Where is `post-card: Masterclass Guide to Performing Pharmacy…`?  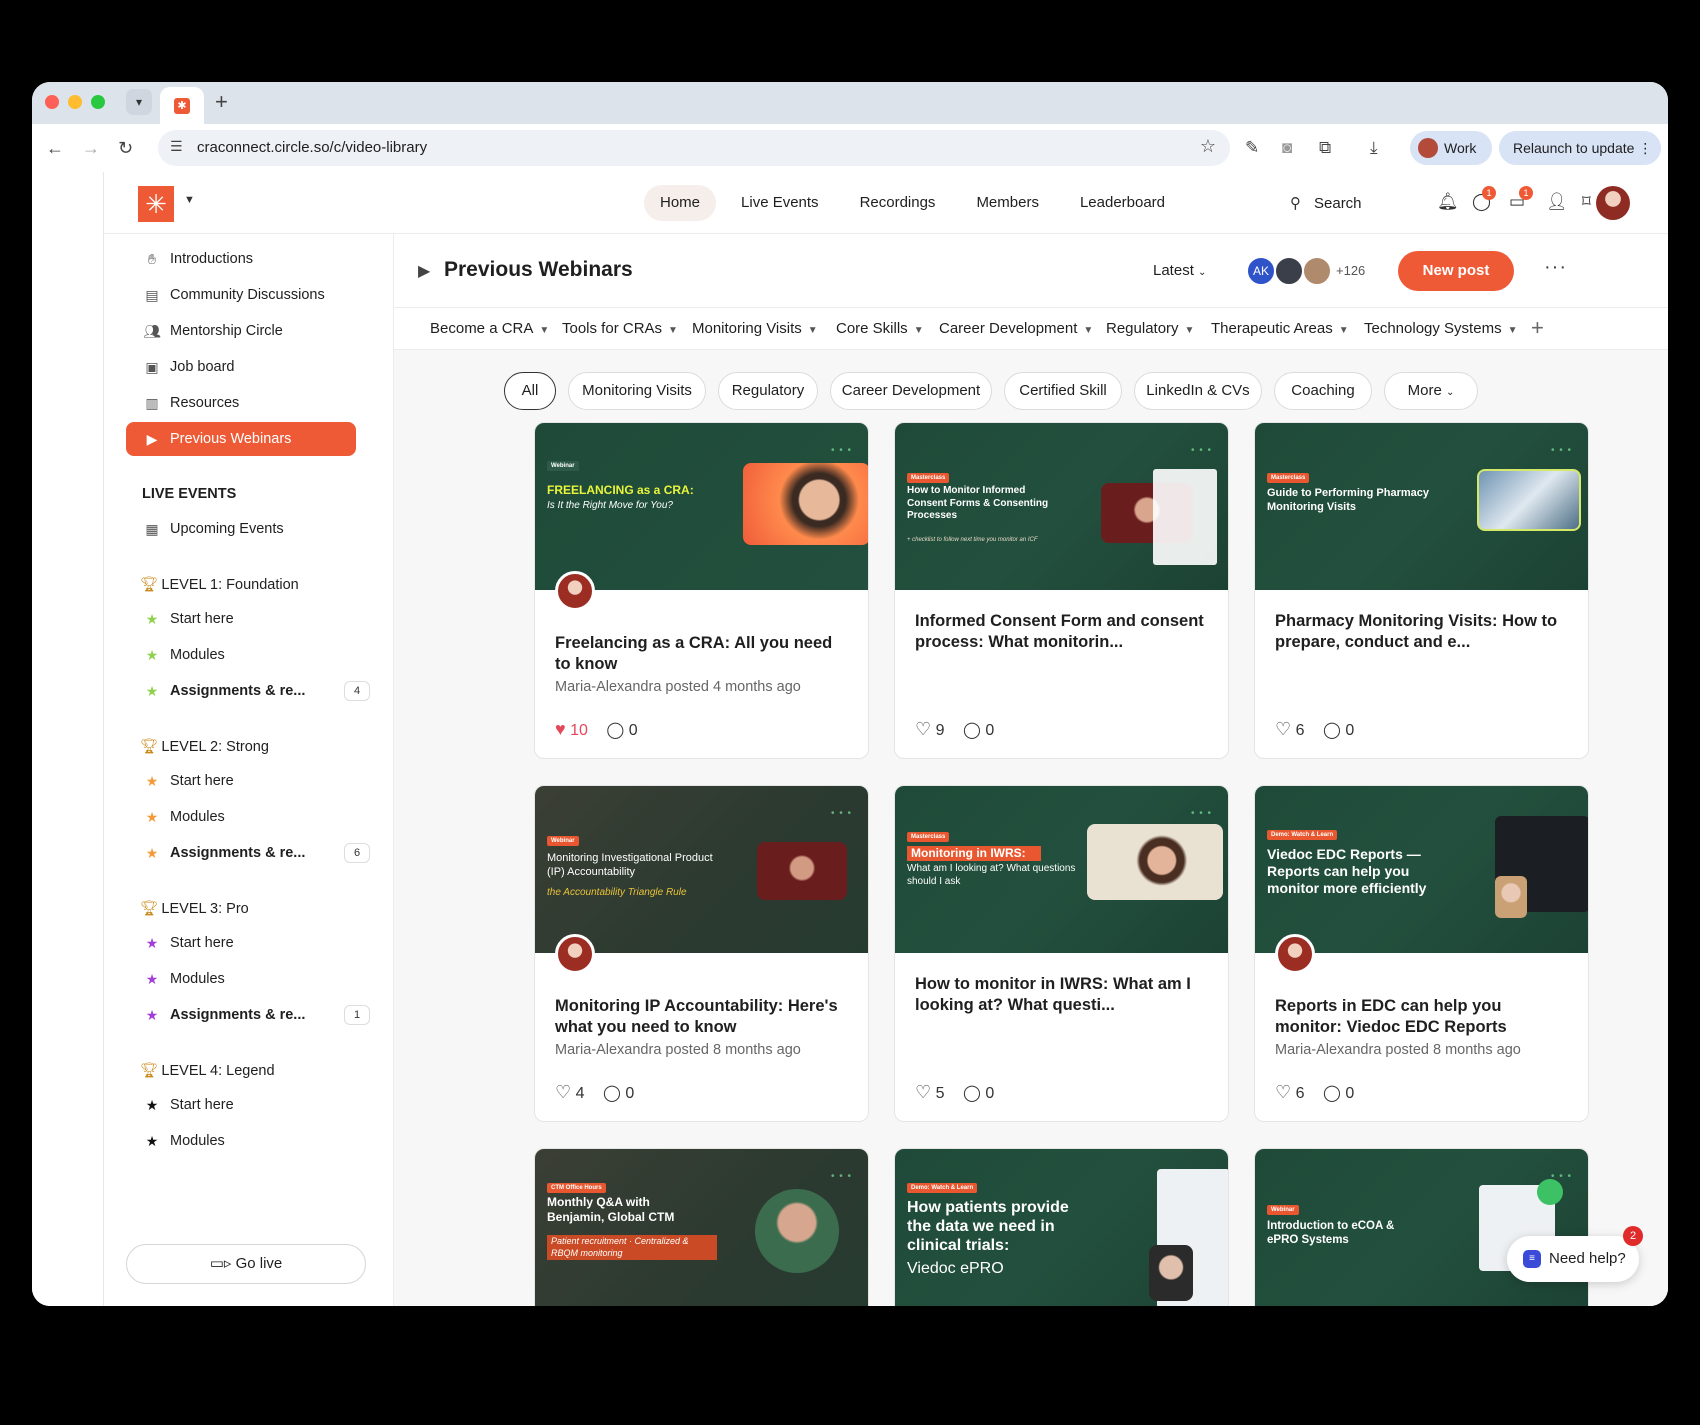 post-card: Masterclass Guide to Performing Pharmacy… is located at coordinates (1421, 590).